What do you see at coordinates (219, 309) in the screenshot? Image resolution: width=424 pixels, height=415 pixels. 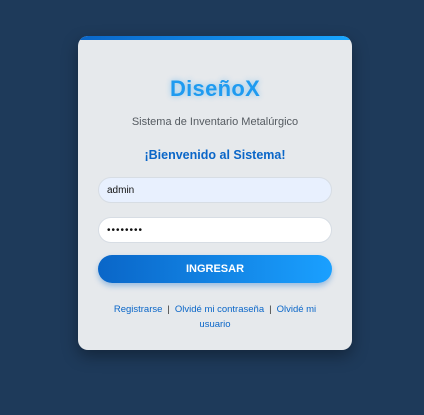 I see `forgot-password-link: Olvidé mi contraseña` at bounding box center [219, 309].